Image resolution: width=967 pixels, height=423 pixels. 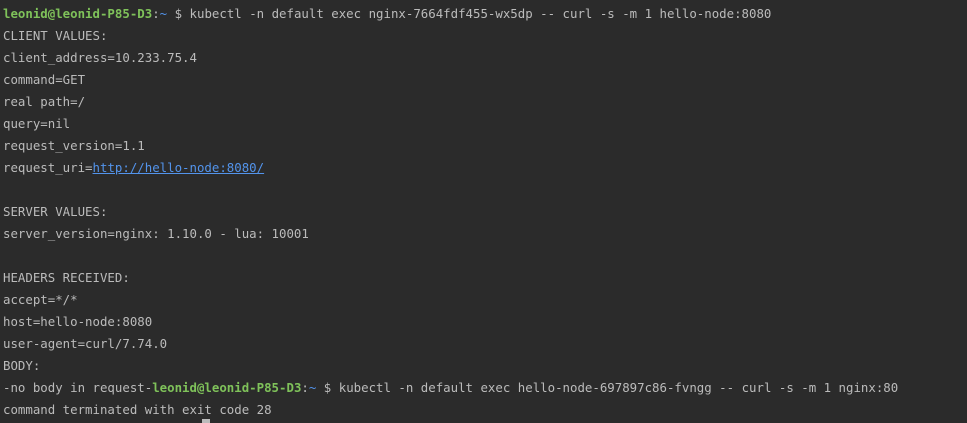 What do you see at coordinates (100, 57) in the screenshot?
I see `output-client-address: client_address=10.233.75.4` at bounding box center [100, 57].